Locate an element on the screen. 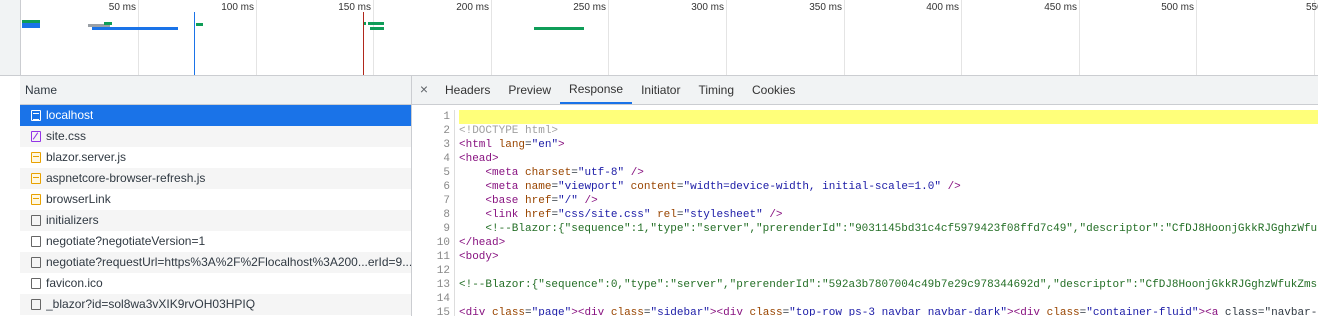 The width and height of the screenshot is (1318, 316). code-line: 2 <!DOCTYPE html> is located at coordinates (865, 131).